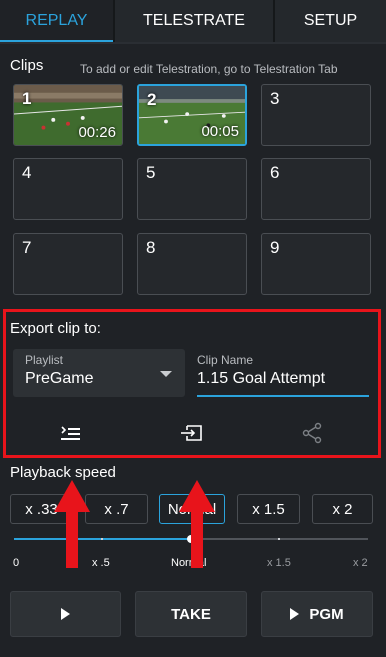 This screenshot has height=657, width=386. Describe the element at coordinates (71, 433) in the screenshot. I see `playlist-add-icon` at that location.